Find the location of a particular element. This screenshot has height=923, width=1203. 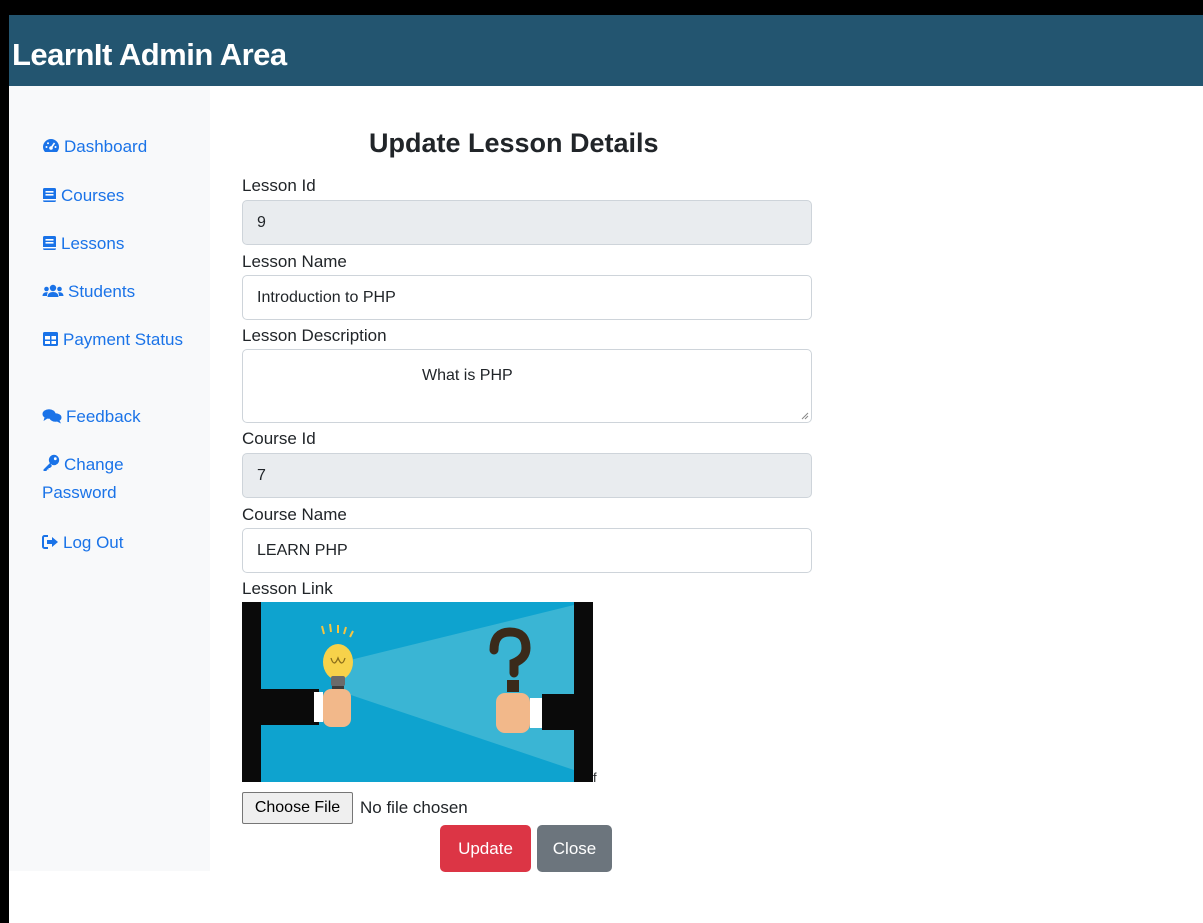

sidebar-item-payment-status: Payment Status is located at coordinates (122, 340).